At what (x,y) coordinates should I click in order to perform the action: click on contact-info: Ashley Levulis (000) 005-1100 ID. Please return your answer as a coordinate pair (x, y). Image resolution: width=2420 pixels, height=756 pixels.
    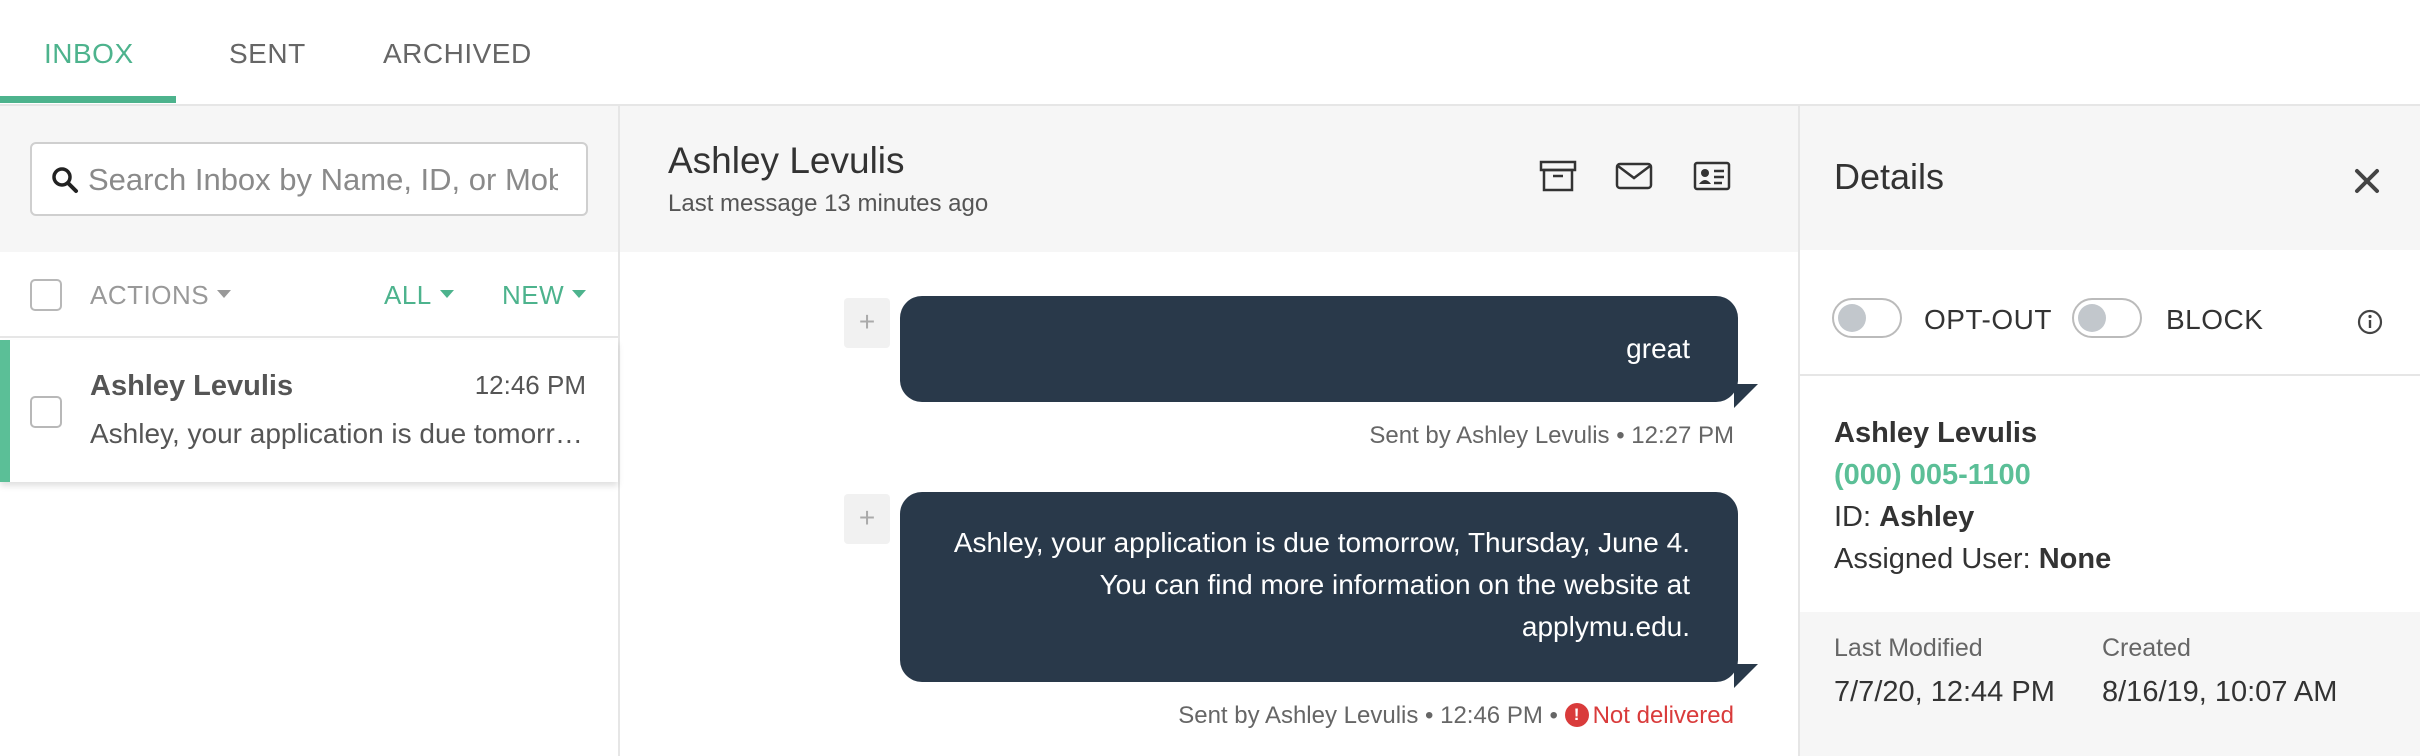
    Looking at the image, I should click on (1972, 496).